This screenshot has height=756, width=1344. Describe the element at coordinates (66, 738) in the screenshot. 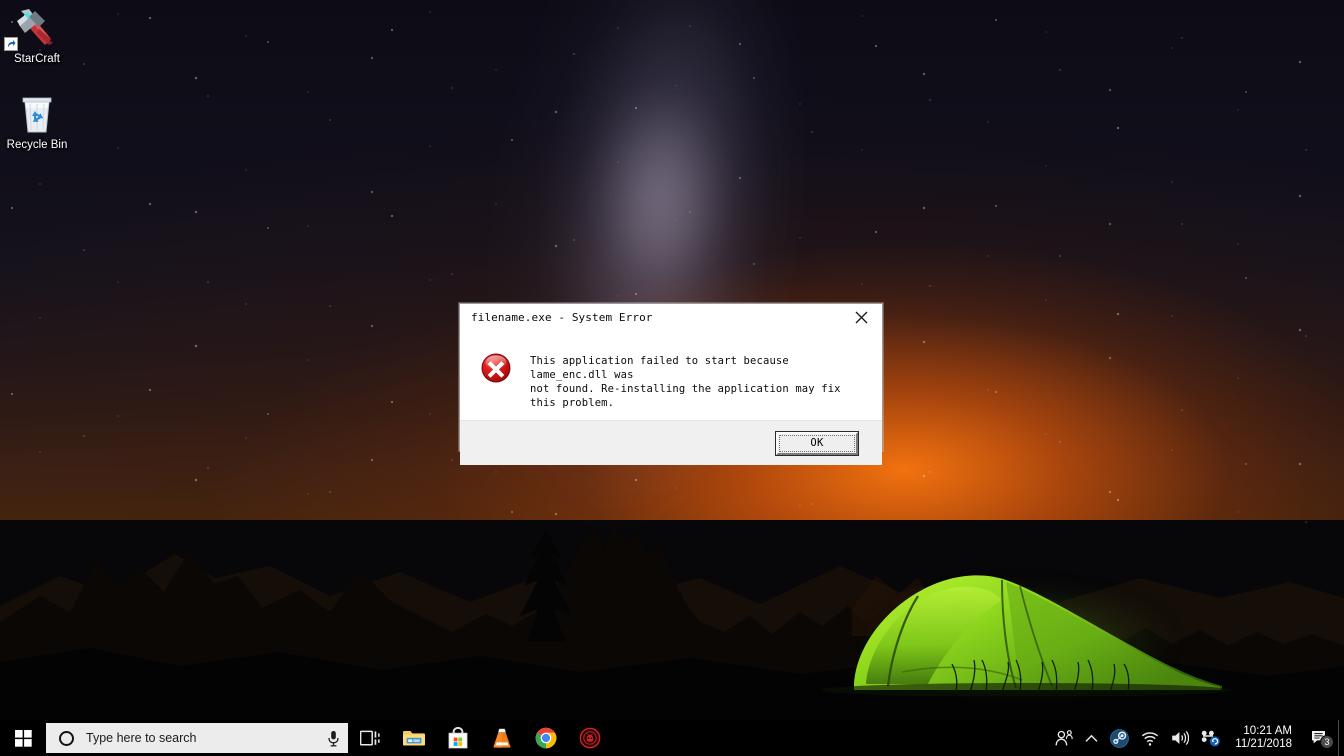

I see `cortana-circle-icon` at that location.